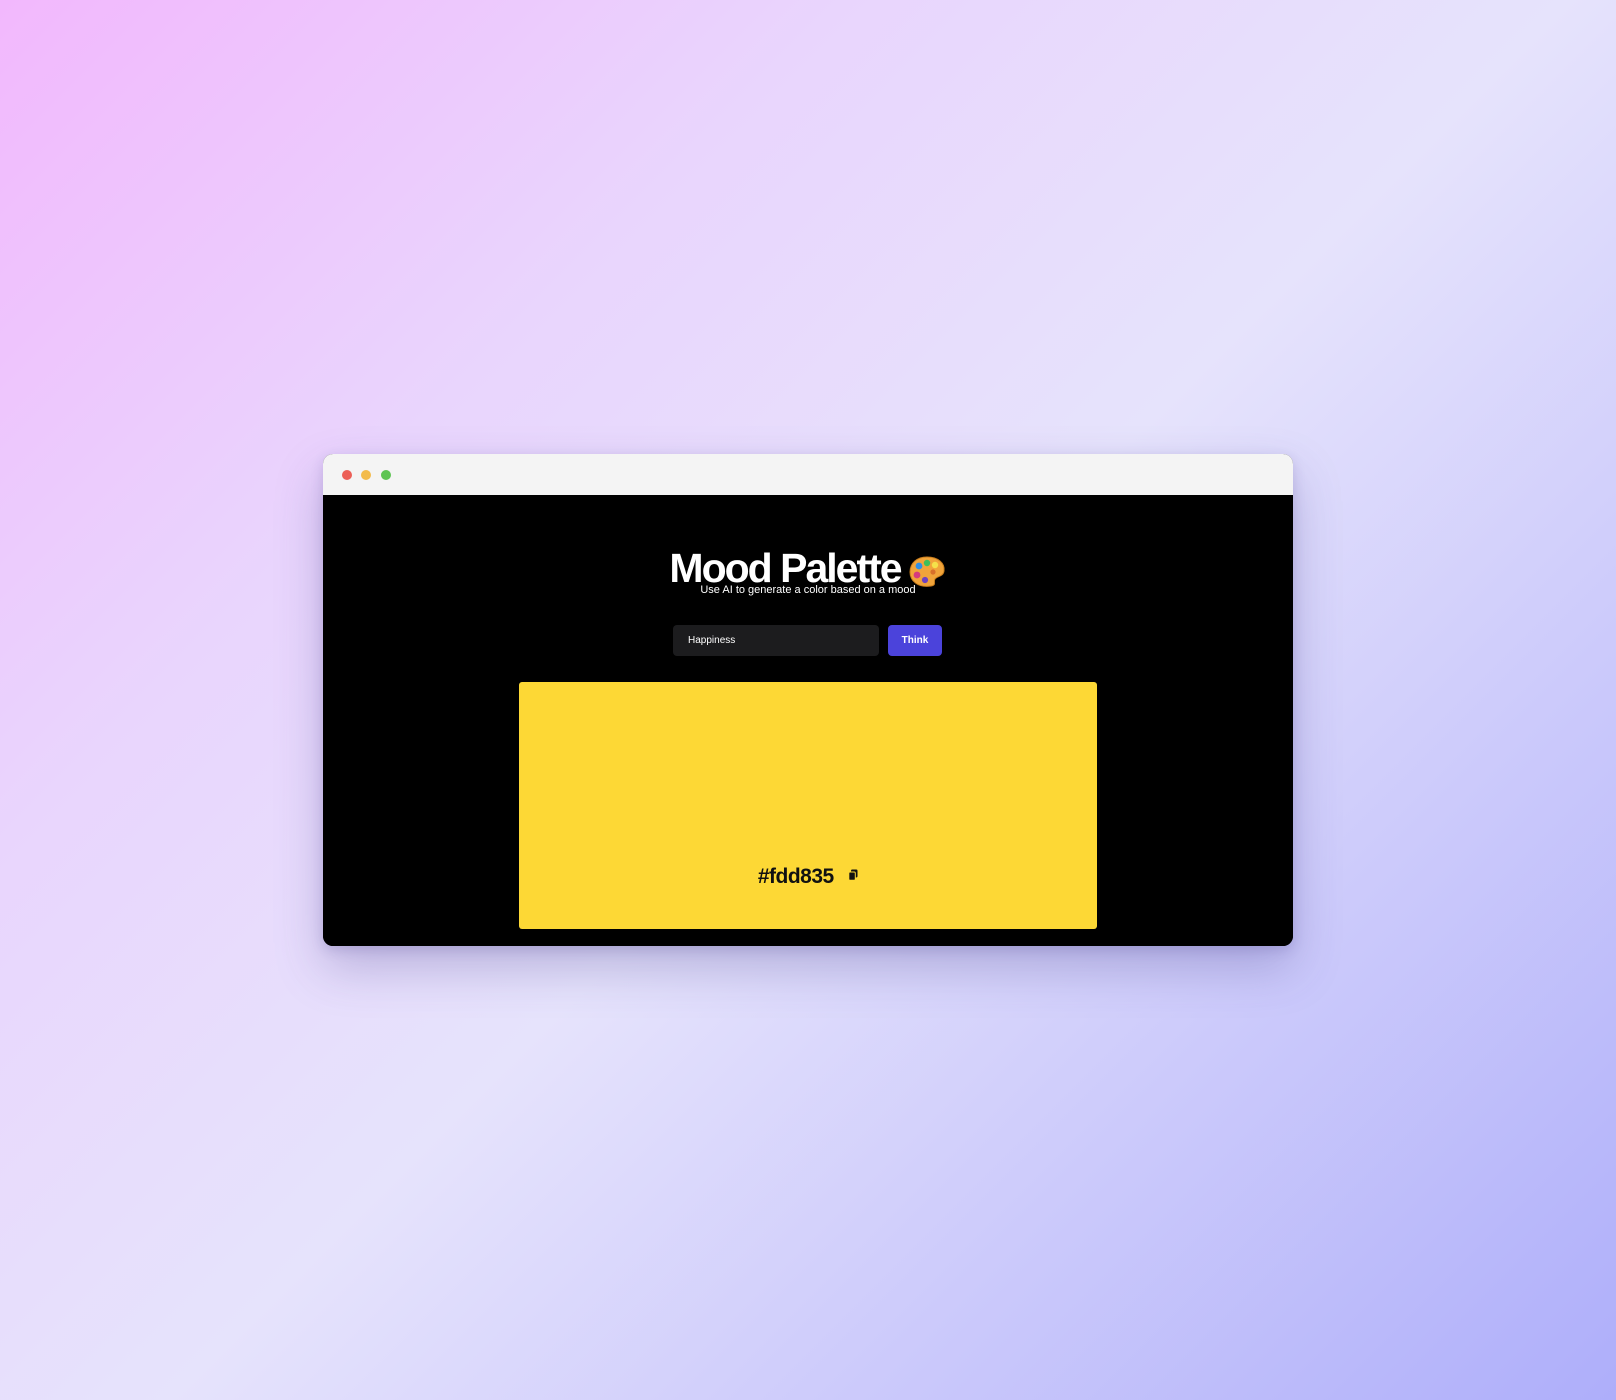 This screenshot has width=1616, height=1400. Describe the element at coordinates (347, 475) in the screenshot. I see `close-window-button` at that location.